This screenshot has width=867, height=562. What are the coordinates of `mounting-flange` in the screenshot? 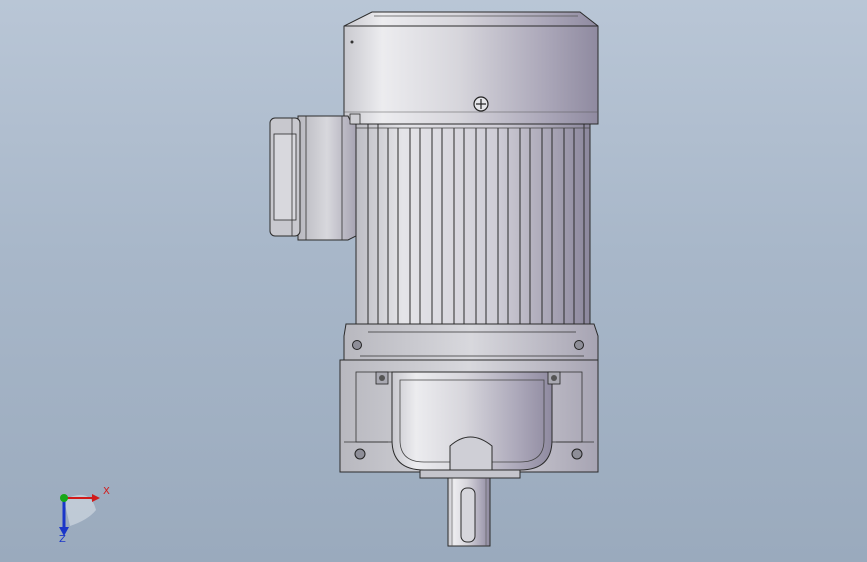 It's located at (471, 342).